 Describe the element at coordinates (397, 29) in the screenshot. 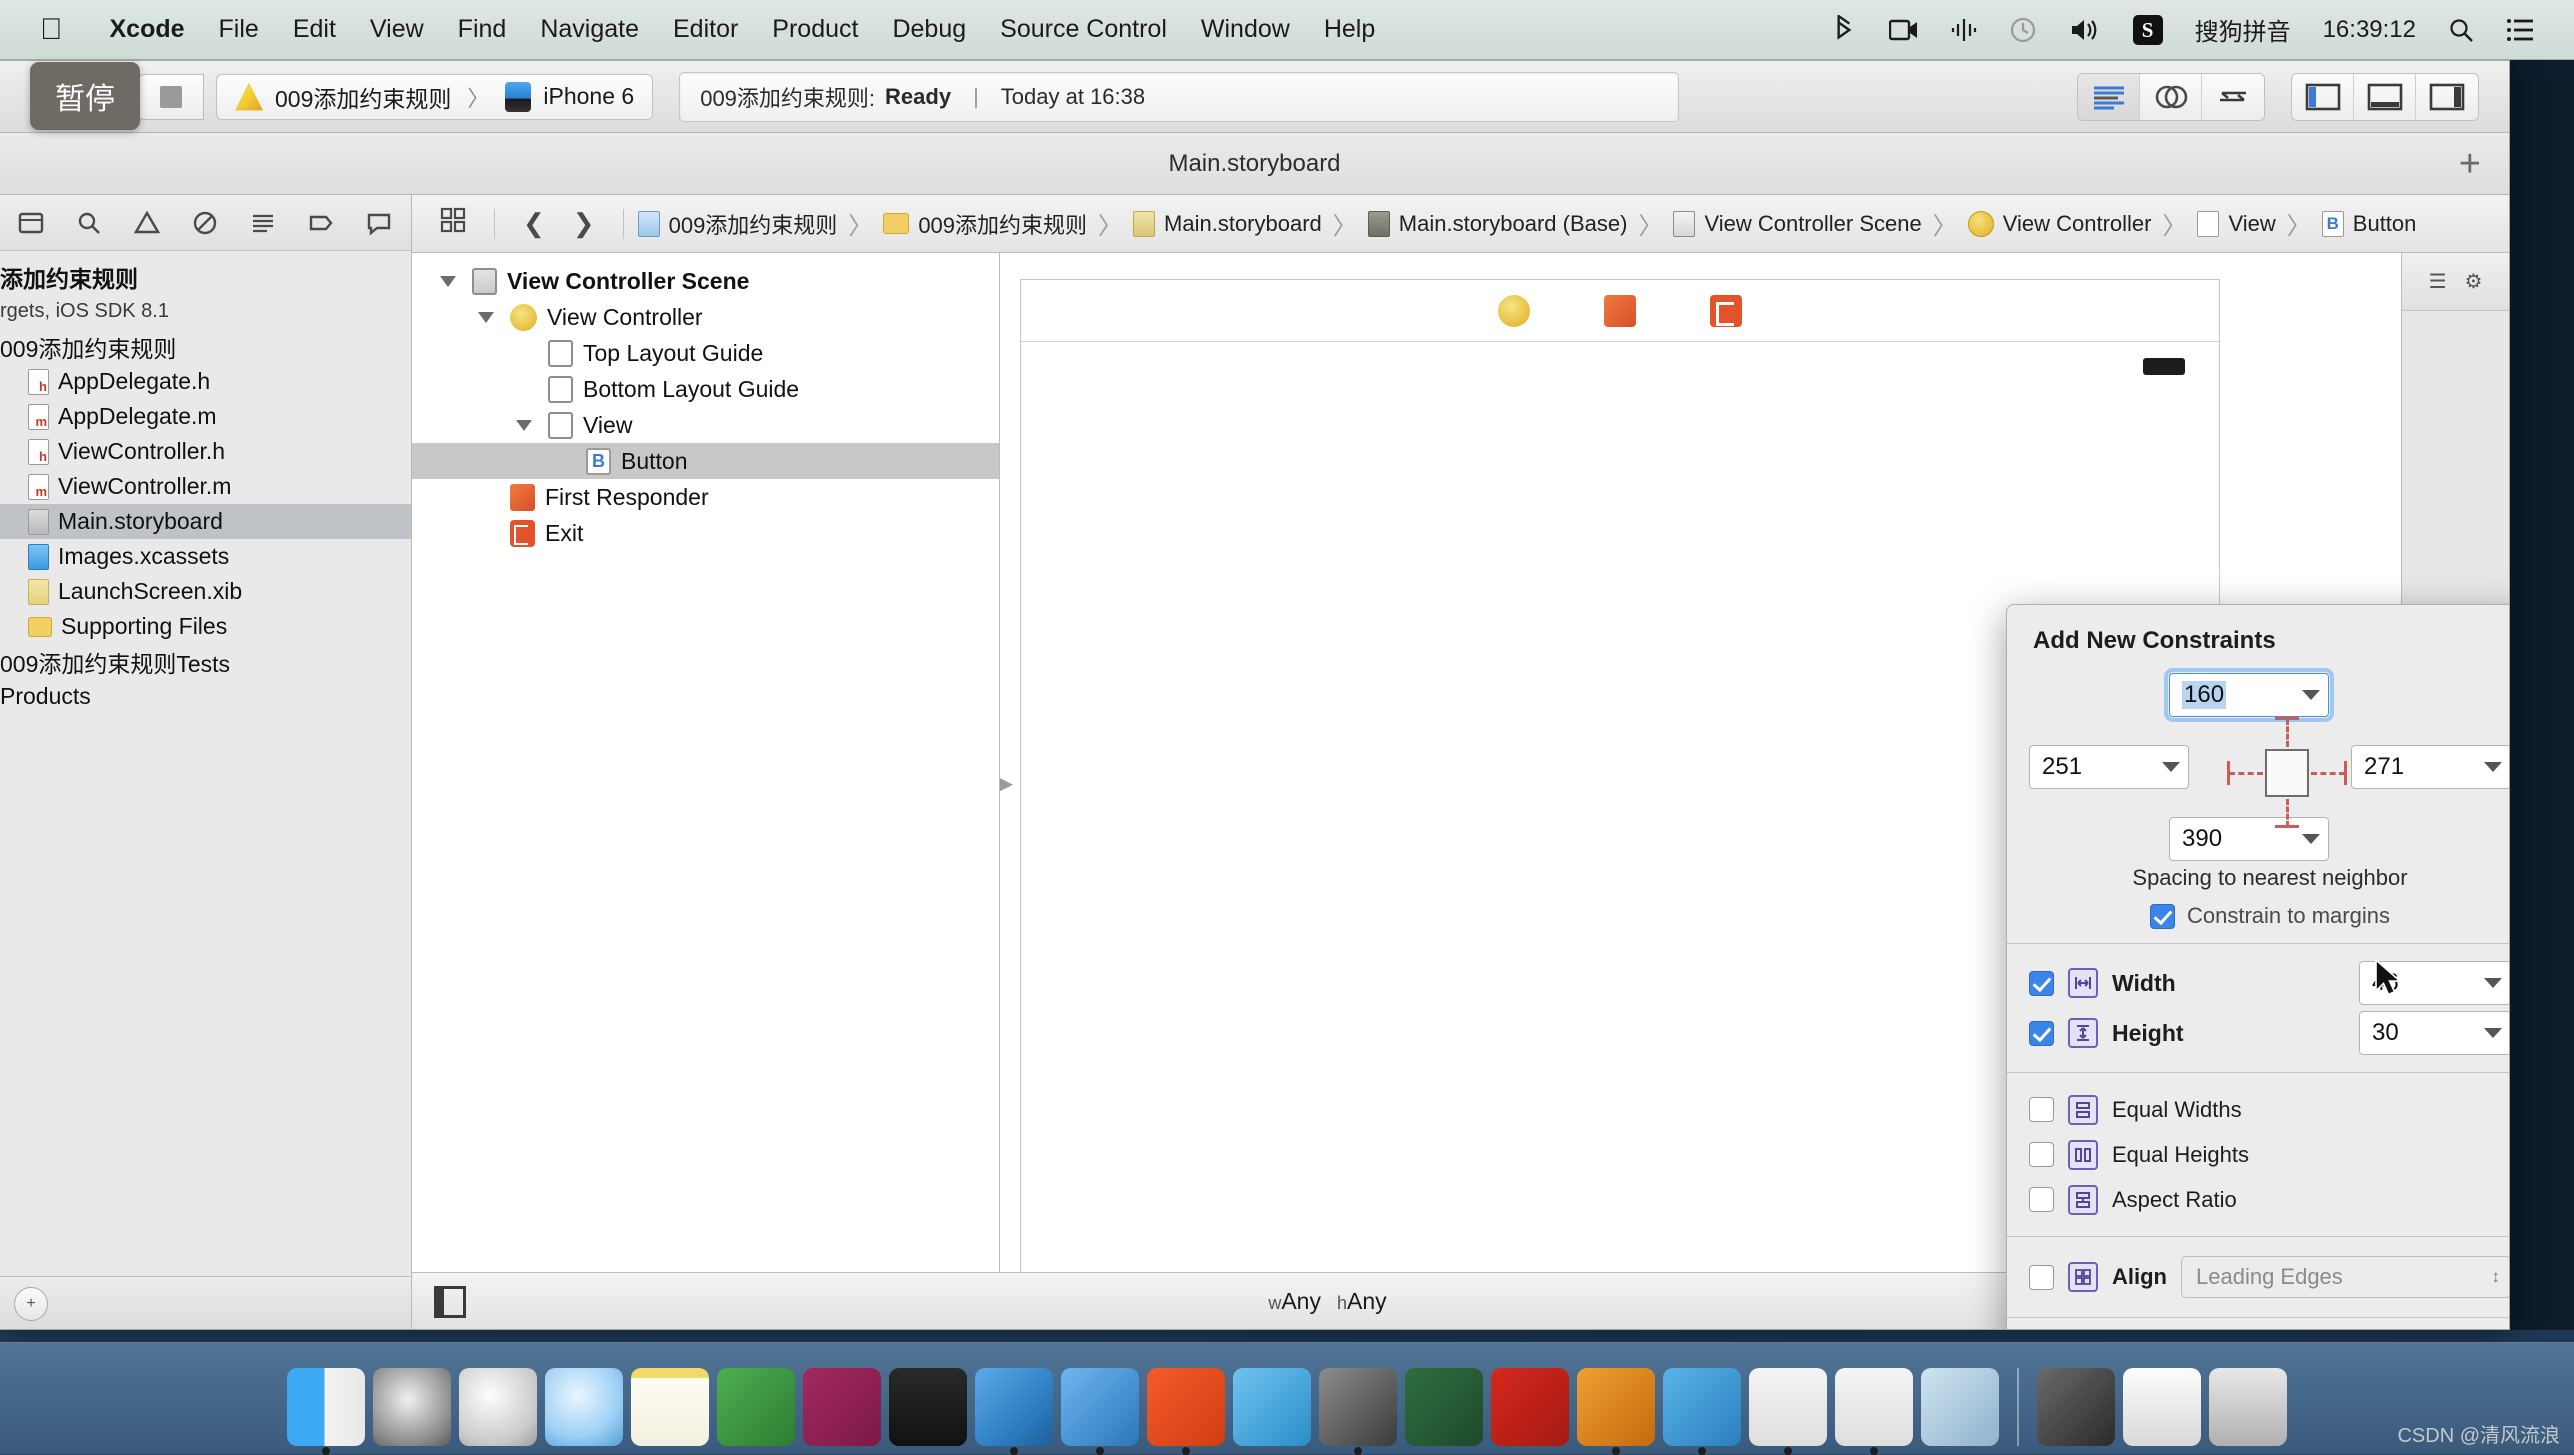

I see `menu-item-view: View` at that location.